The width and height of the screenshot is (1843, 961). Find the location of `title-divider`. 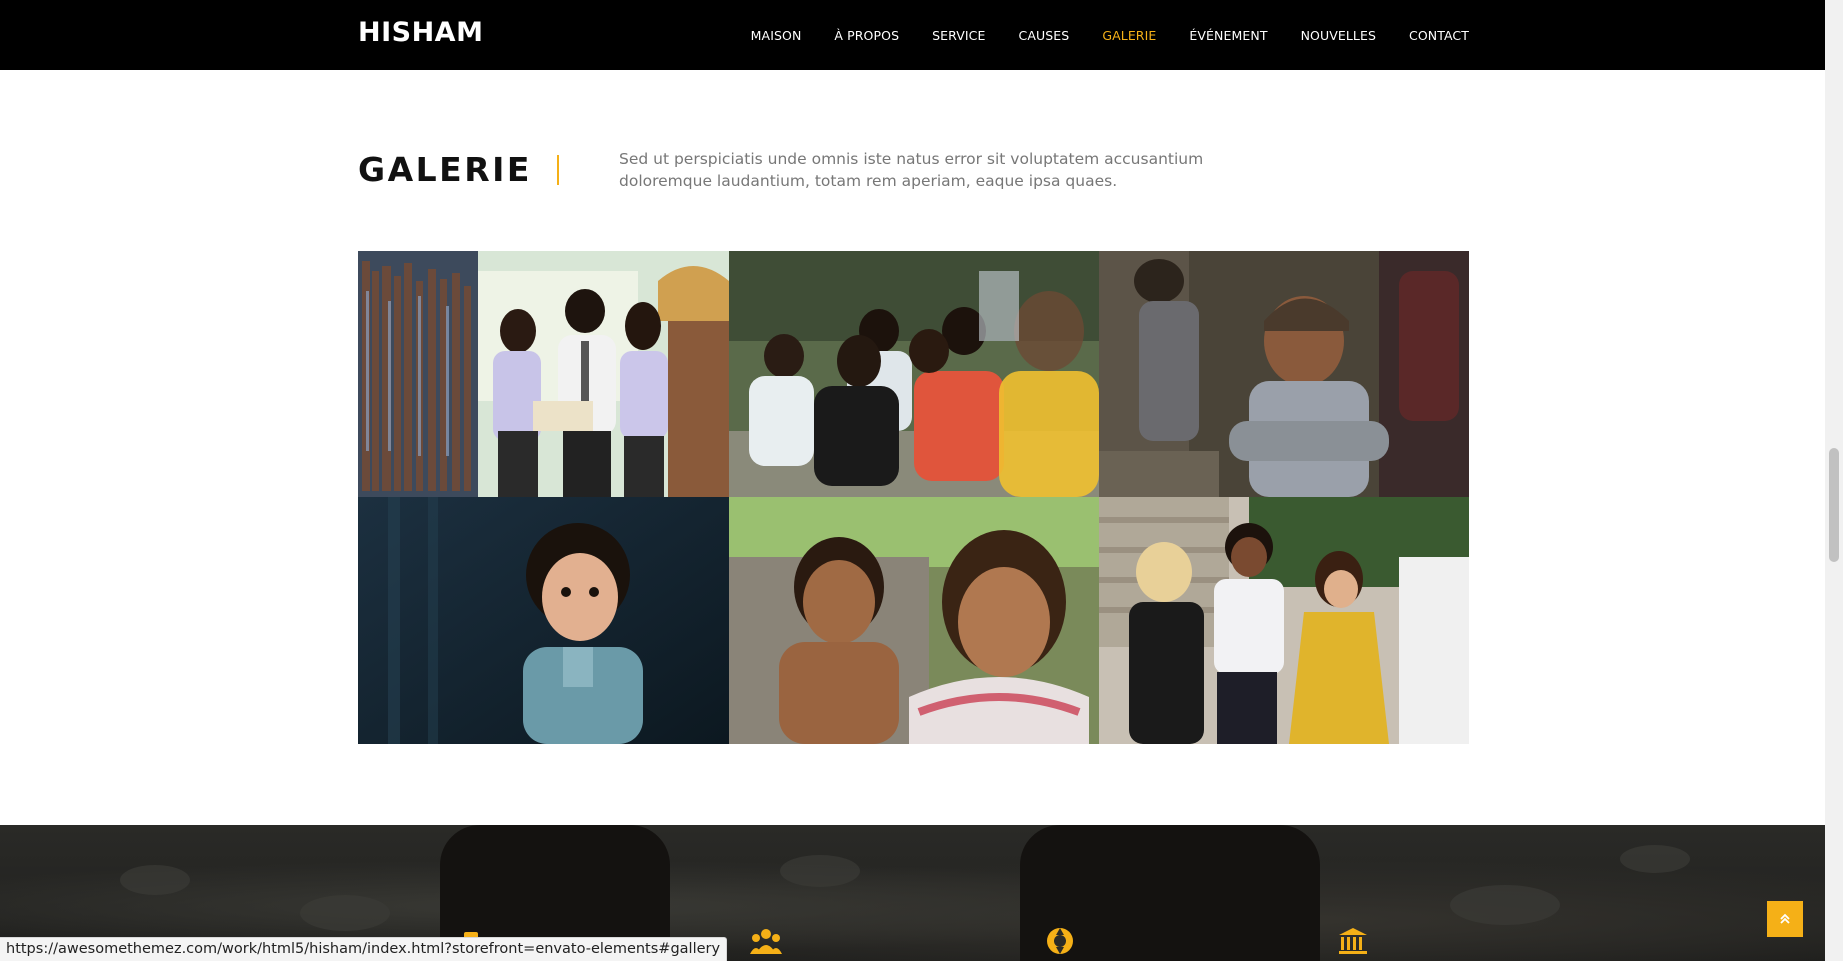

title-divider is located at coordinates (558, 170).